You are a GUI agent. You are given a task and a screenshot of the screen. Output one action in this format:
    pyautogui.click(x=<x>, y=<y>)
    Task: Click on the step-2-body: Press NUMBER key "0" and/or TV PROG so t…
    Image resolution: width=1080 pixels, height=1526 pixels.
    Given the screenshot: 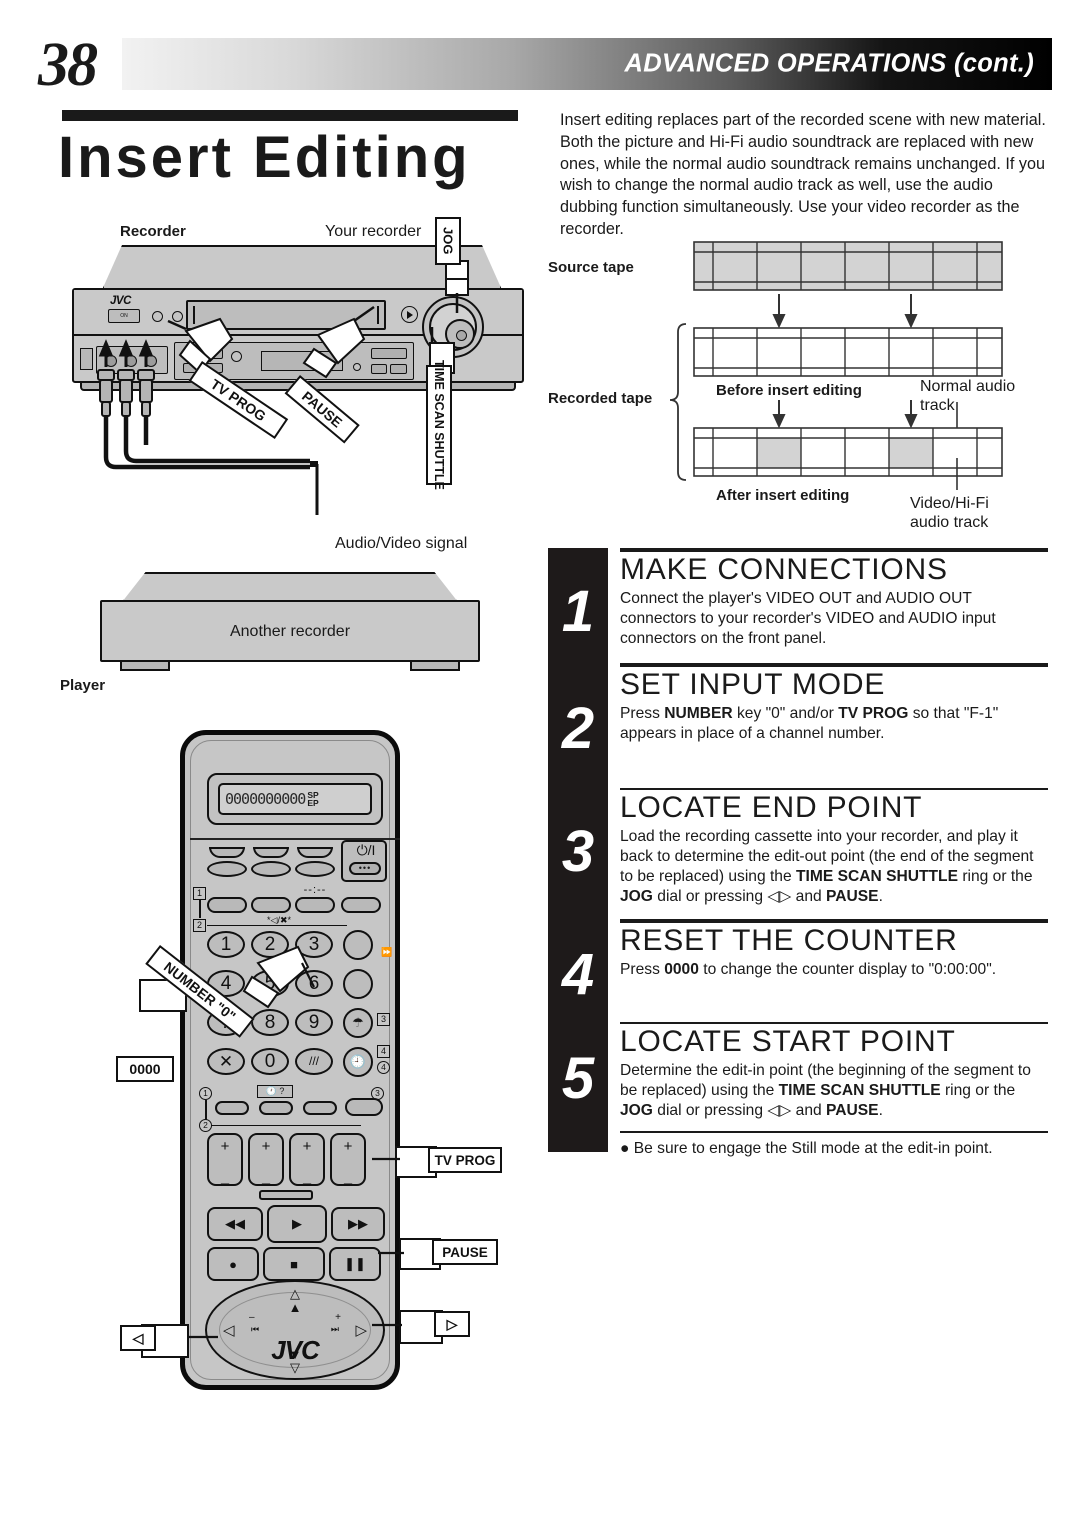 What is the action you would take?
    pyautogui.click(x=809, y=723)
    